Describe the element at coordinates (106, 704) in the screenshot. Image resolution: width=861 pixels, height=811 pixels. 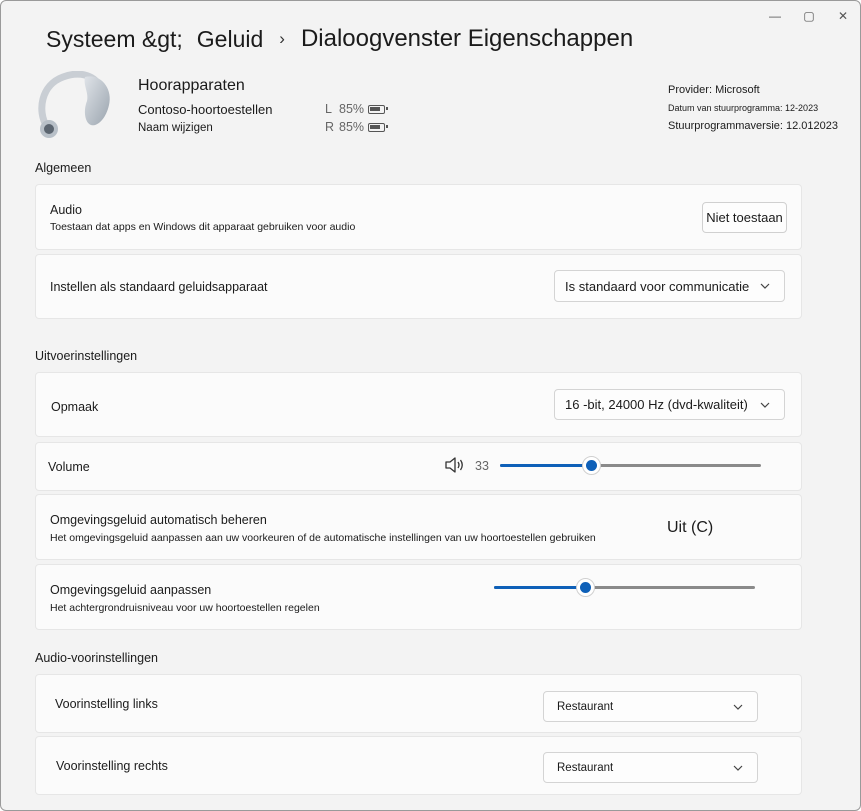
I see `preset-left-title: Voorinstelling links` at that location.